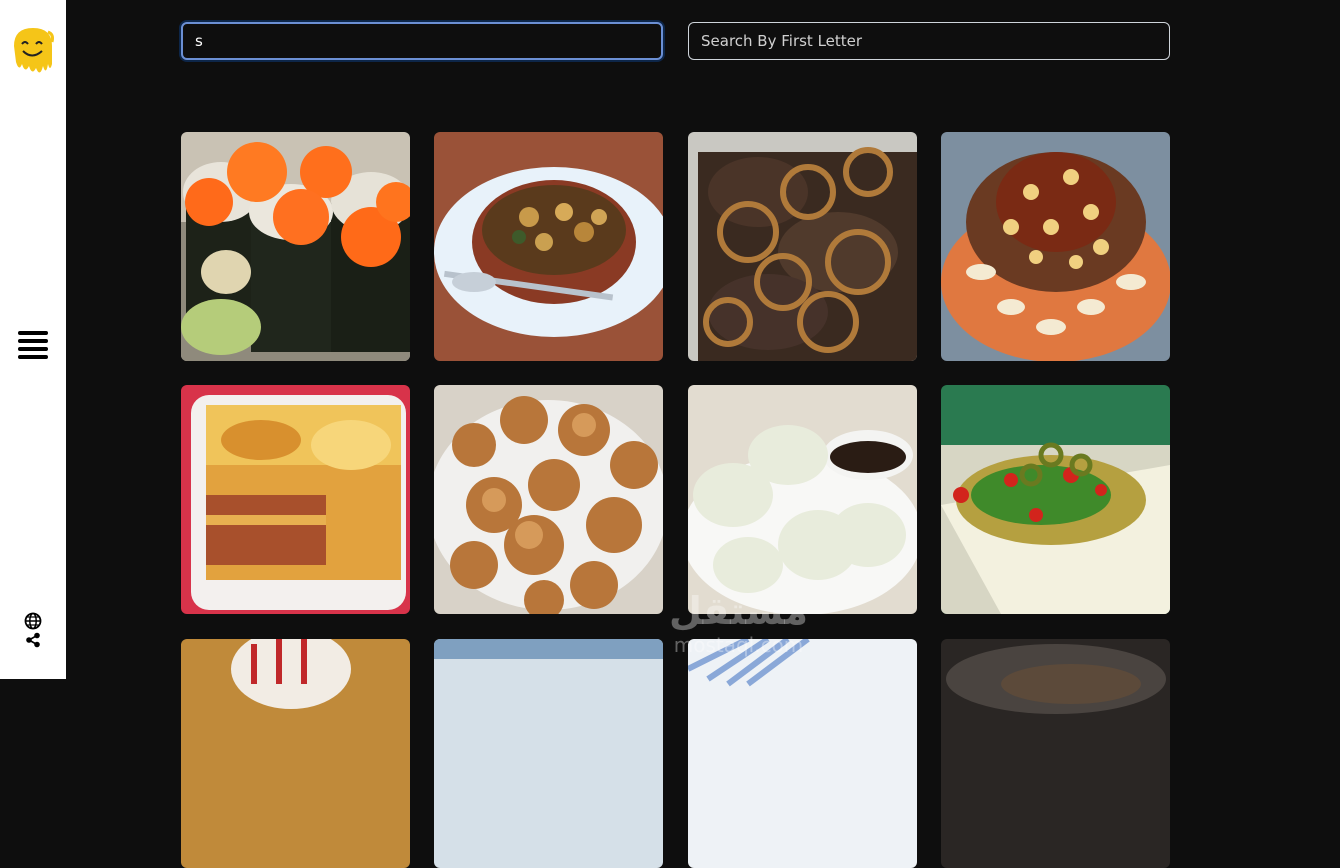  I want to click on meal-card-dumplings, so click(802, 499).